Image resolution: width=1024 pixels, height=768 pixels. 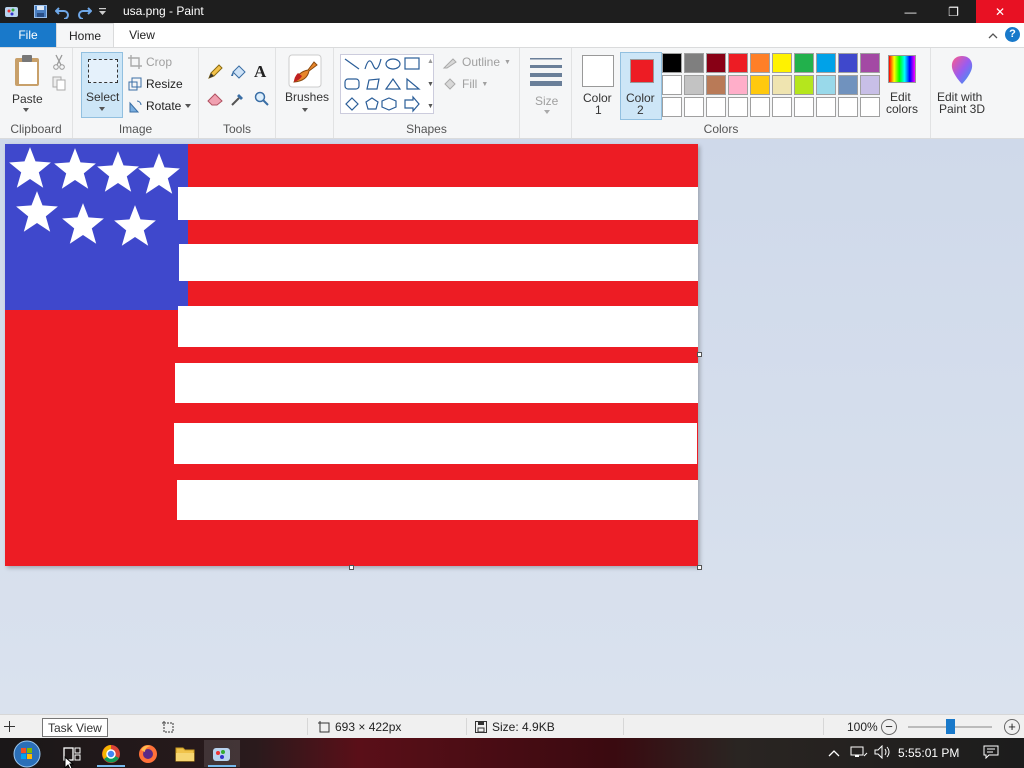 What do you see at coordinates (85, 11) in the screenshot?
I see `redo-icon` at bounding box center [85, 11].